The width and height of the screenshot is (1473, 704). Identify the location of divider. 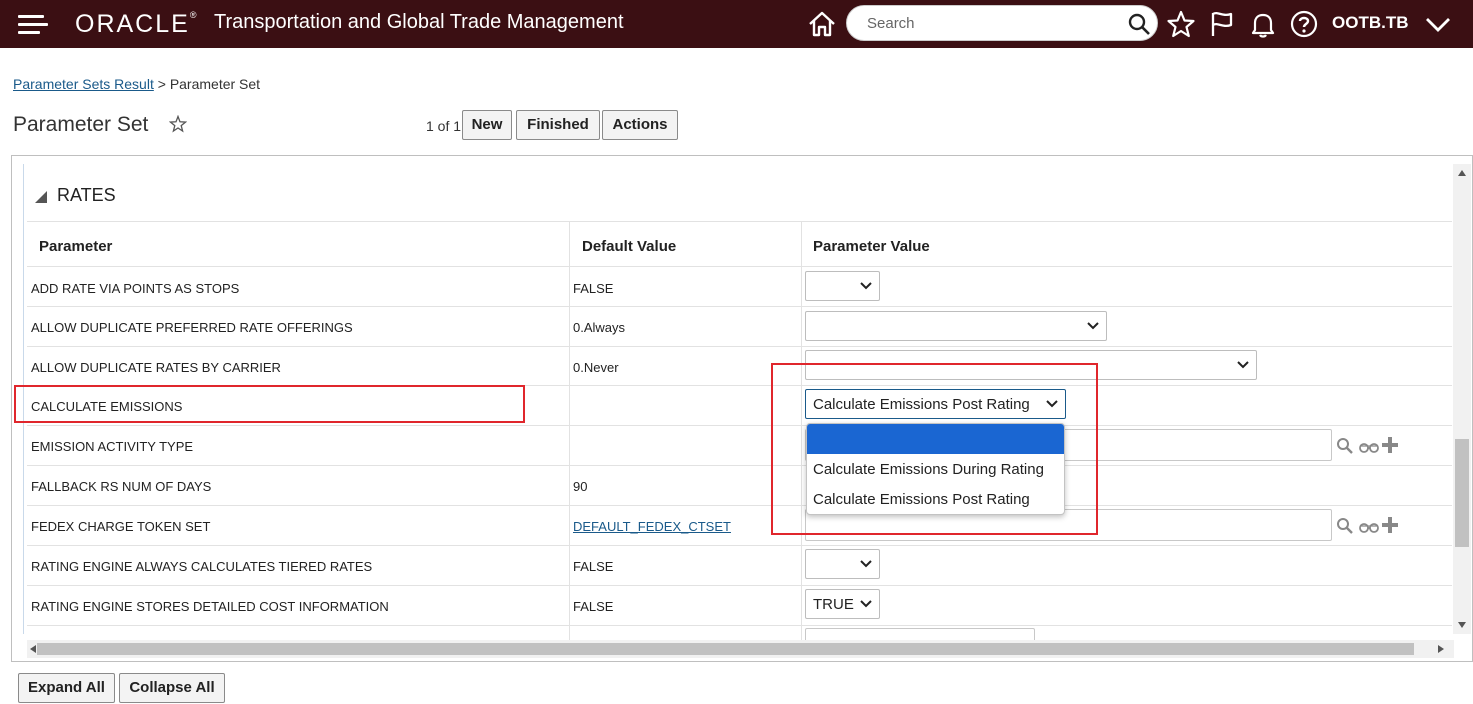
(739, 221).